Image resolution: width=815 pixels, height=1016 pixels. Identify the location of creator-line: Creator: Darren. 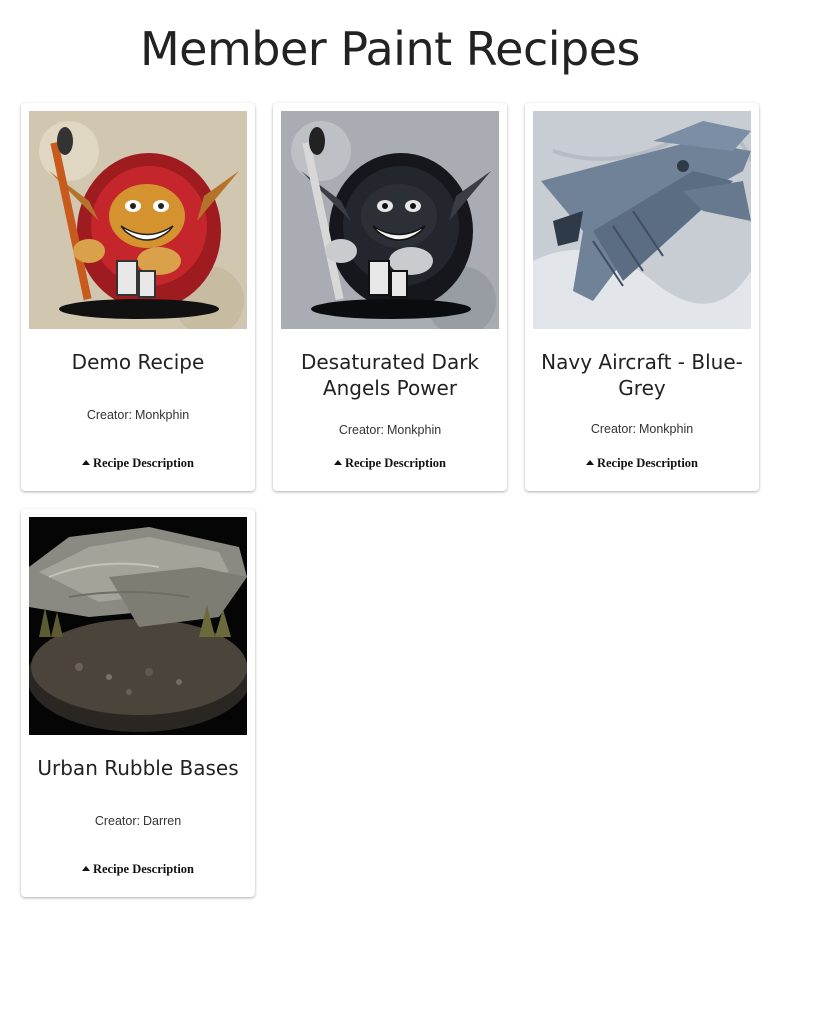
(138, 821).